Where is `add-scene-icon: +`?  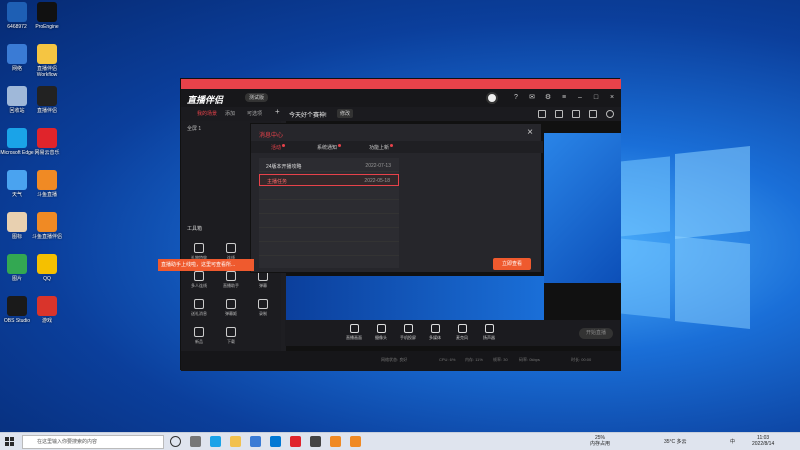 add-scene-icon: + is located at coordinates (277, 111).